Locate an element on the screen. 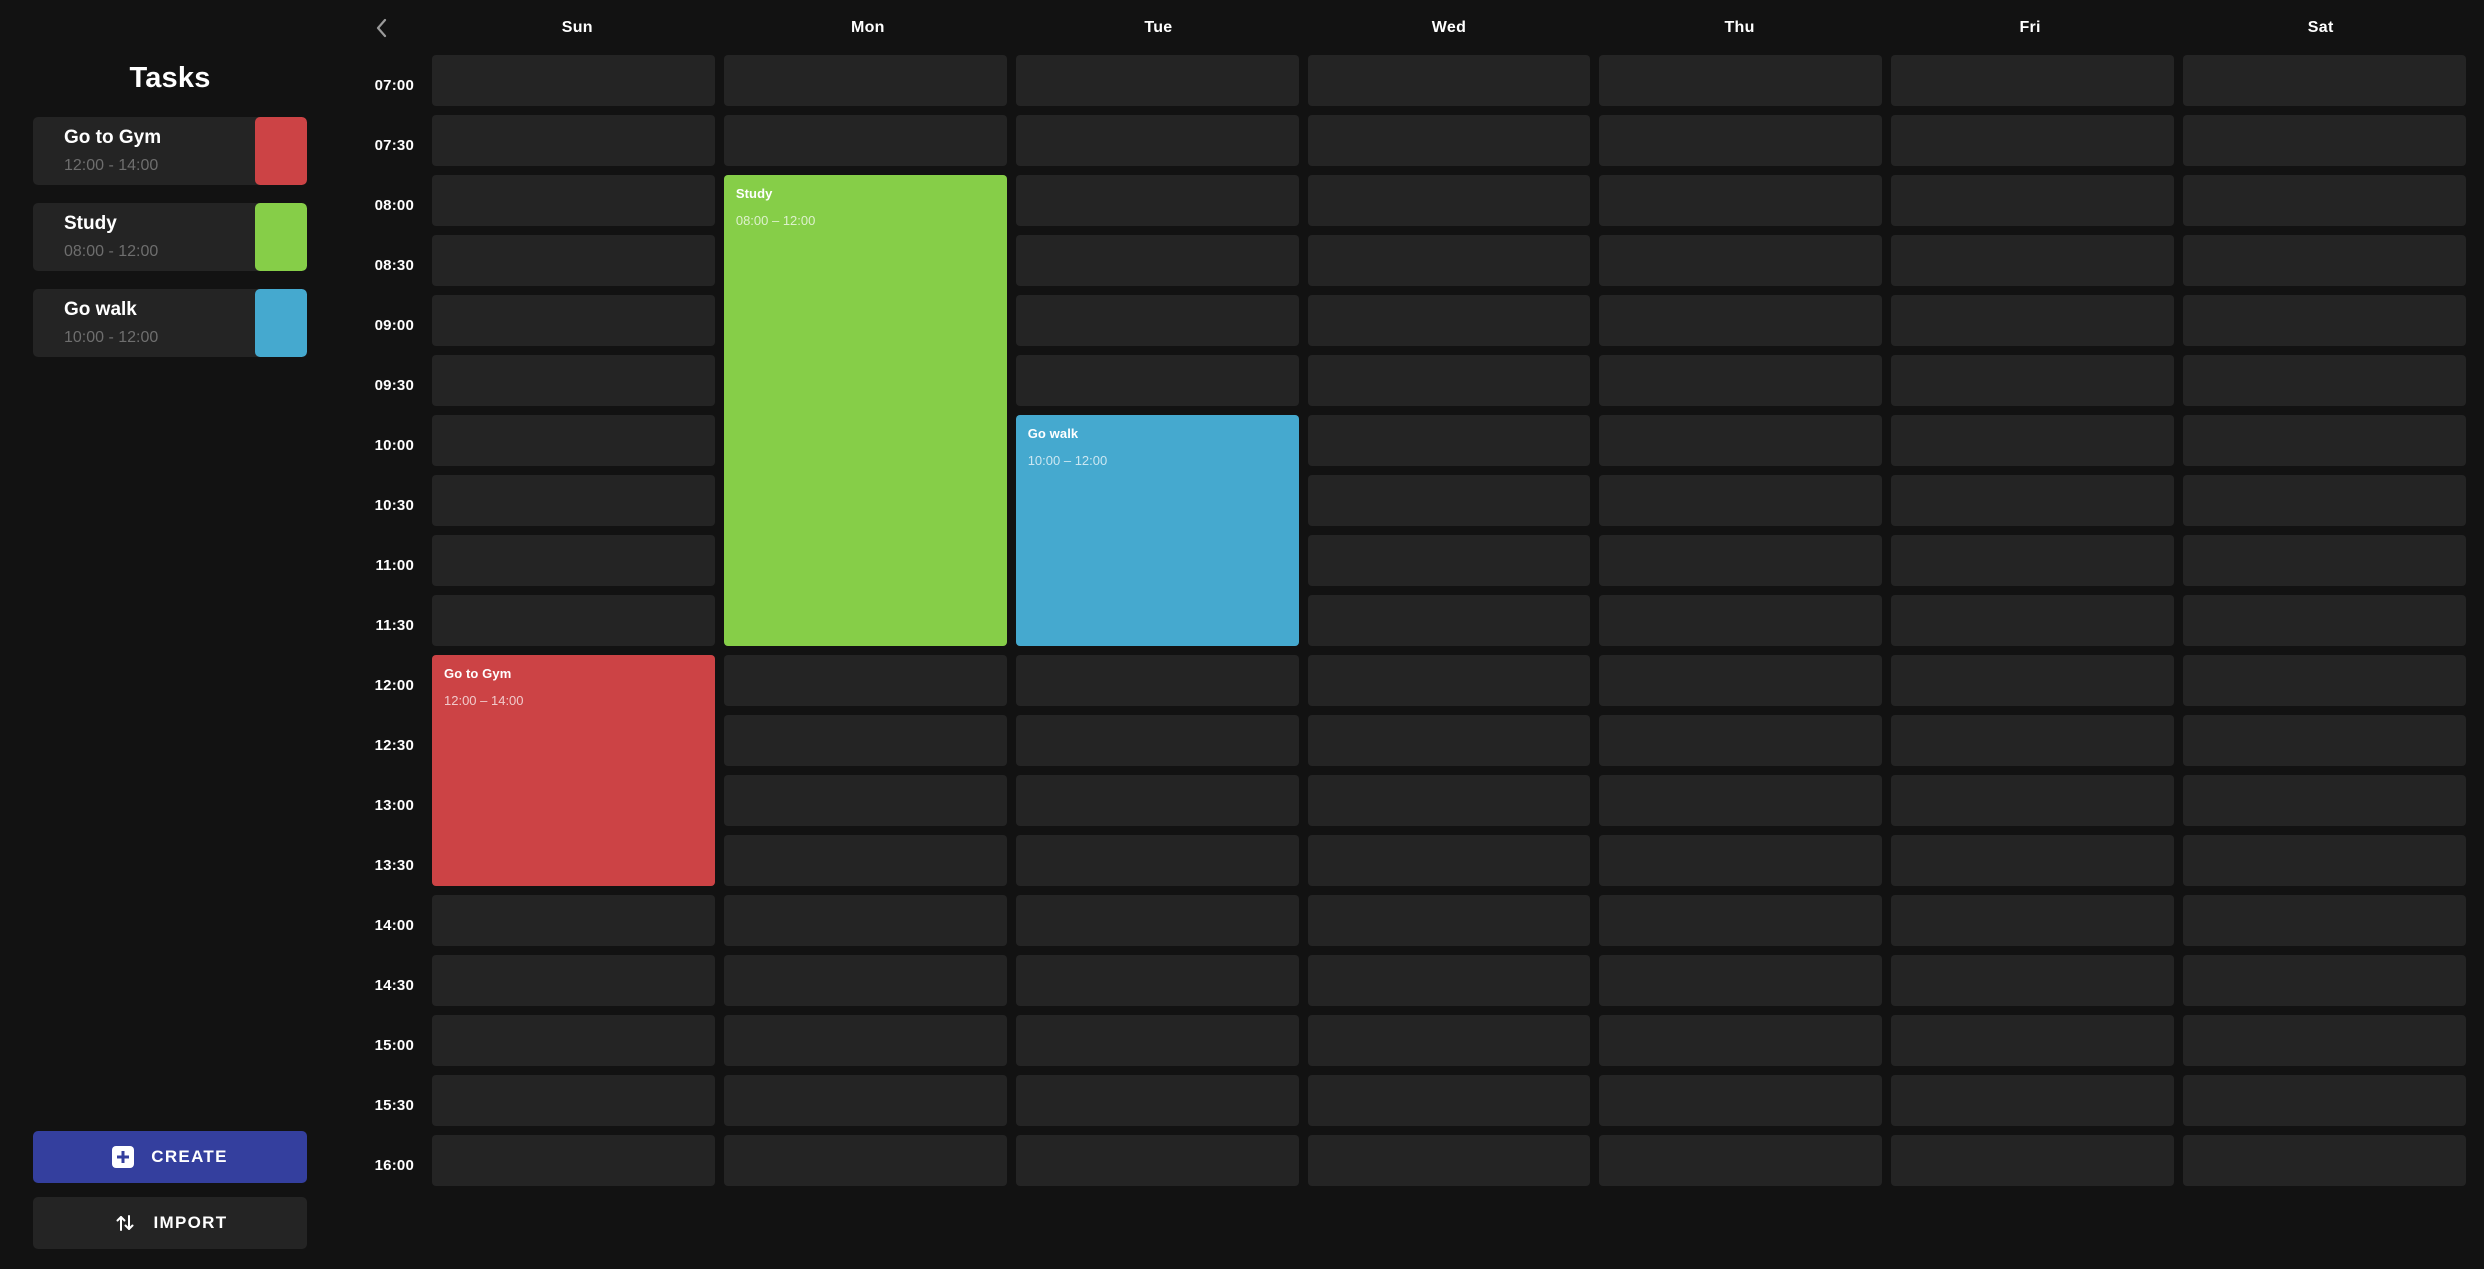  calendar-event: Go walk 10:00 – 12:00 is located at coordinates (1157, 530).